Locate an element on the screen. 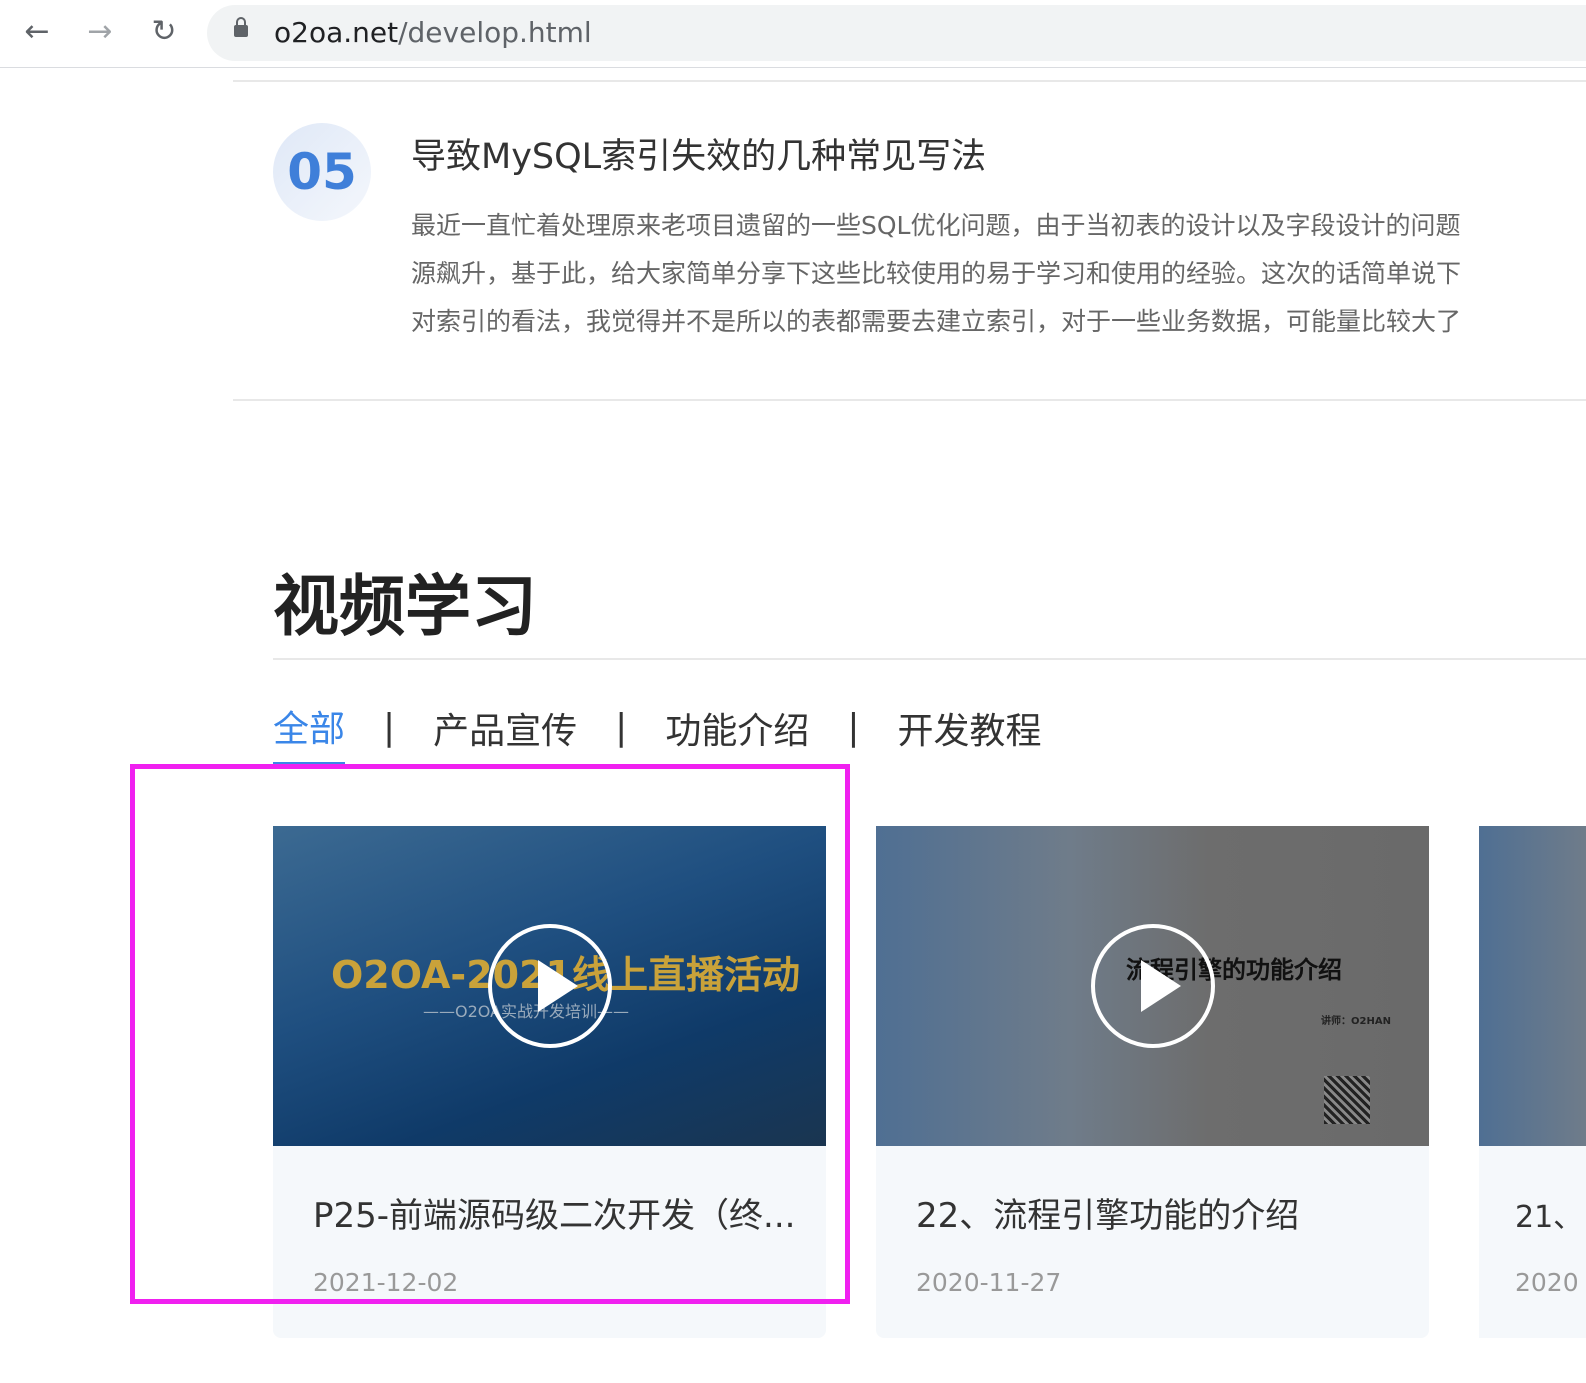 The width and height of the screenshot is (1586, 1383). section-title: 视频学习 is located at coordinates (405, 606).